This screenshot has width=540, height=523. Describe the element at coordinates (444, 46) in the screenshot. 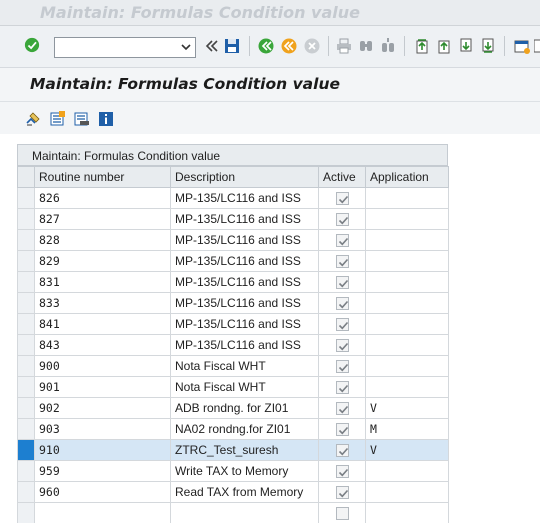

I see `previous-page-icon` at that location.